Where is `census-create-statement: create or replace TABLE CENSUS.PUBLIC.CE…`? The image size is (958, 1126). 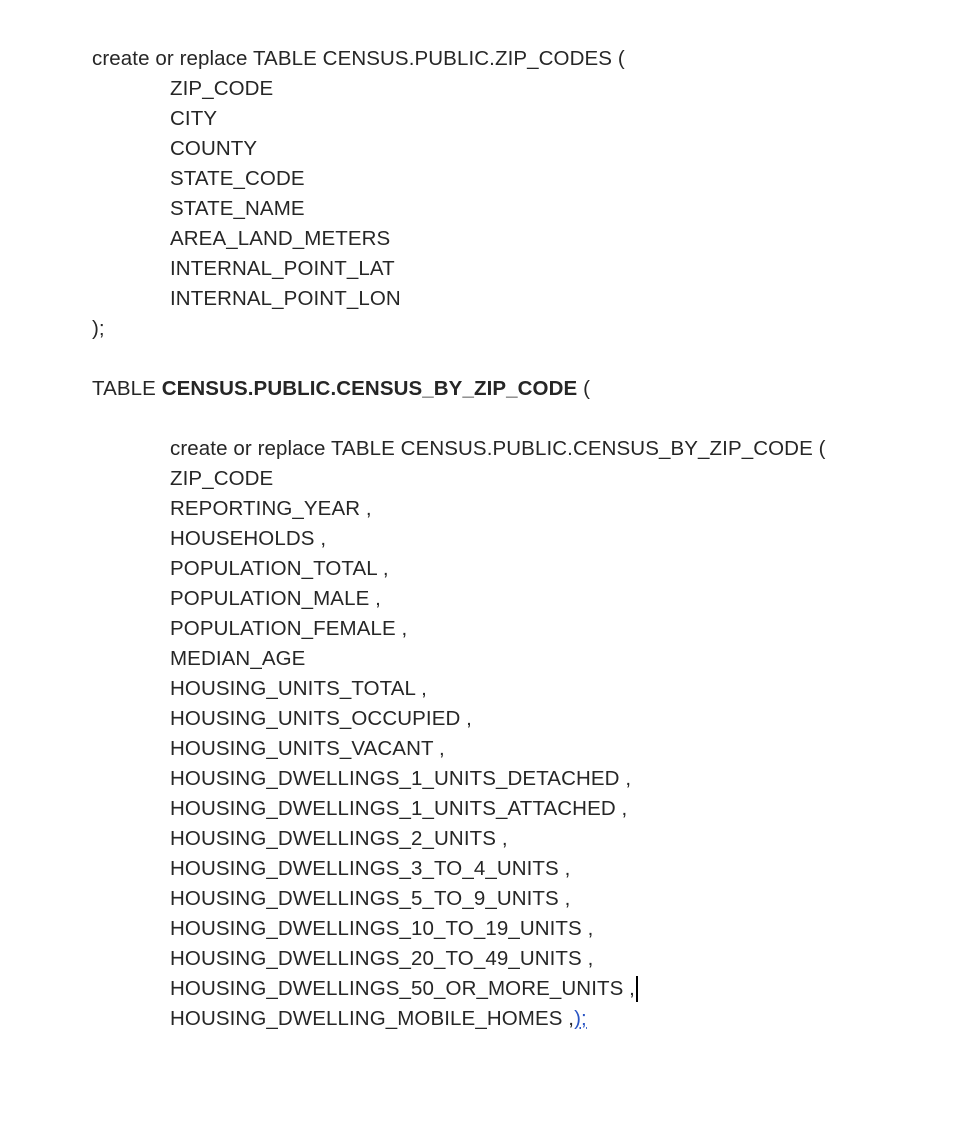
census-create-statement: create or replace TABLE CENSUS.PUBLIC.CE… is located at coordinates (498, 448).